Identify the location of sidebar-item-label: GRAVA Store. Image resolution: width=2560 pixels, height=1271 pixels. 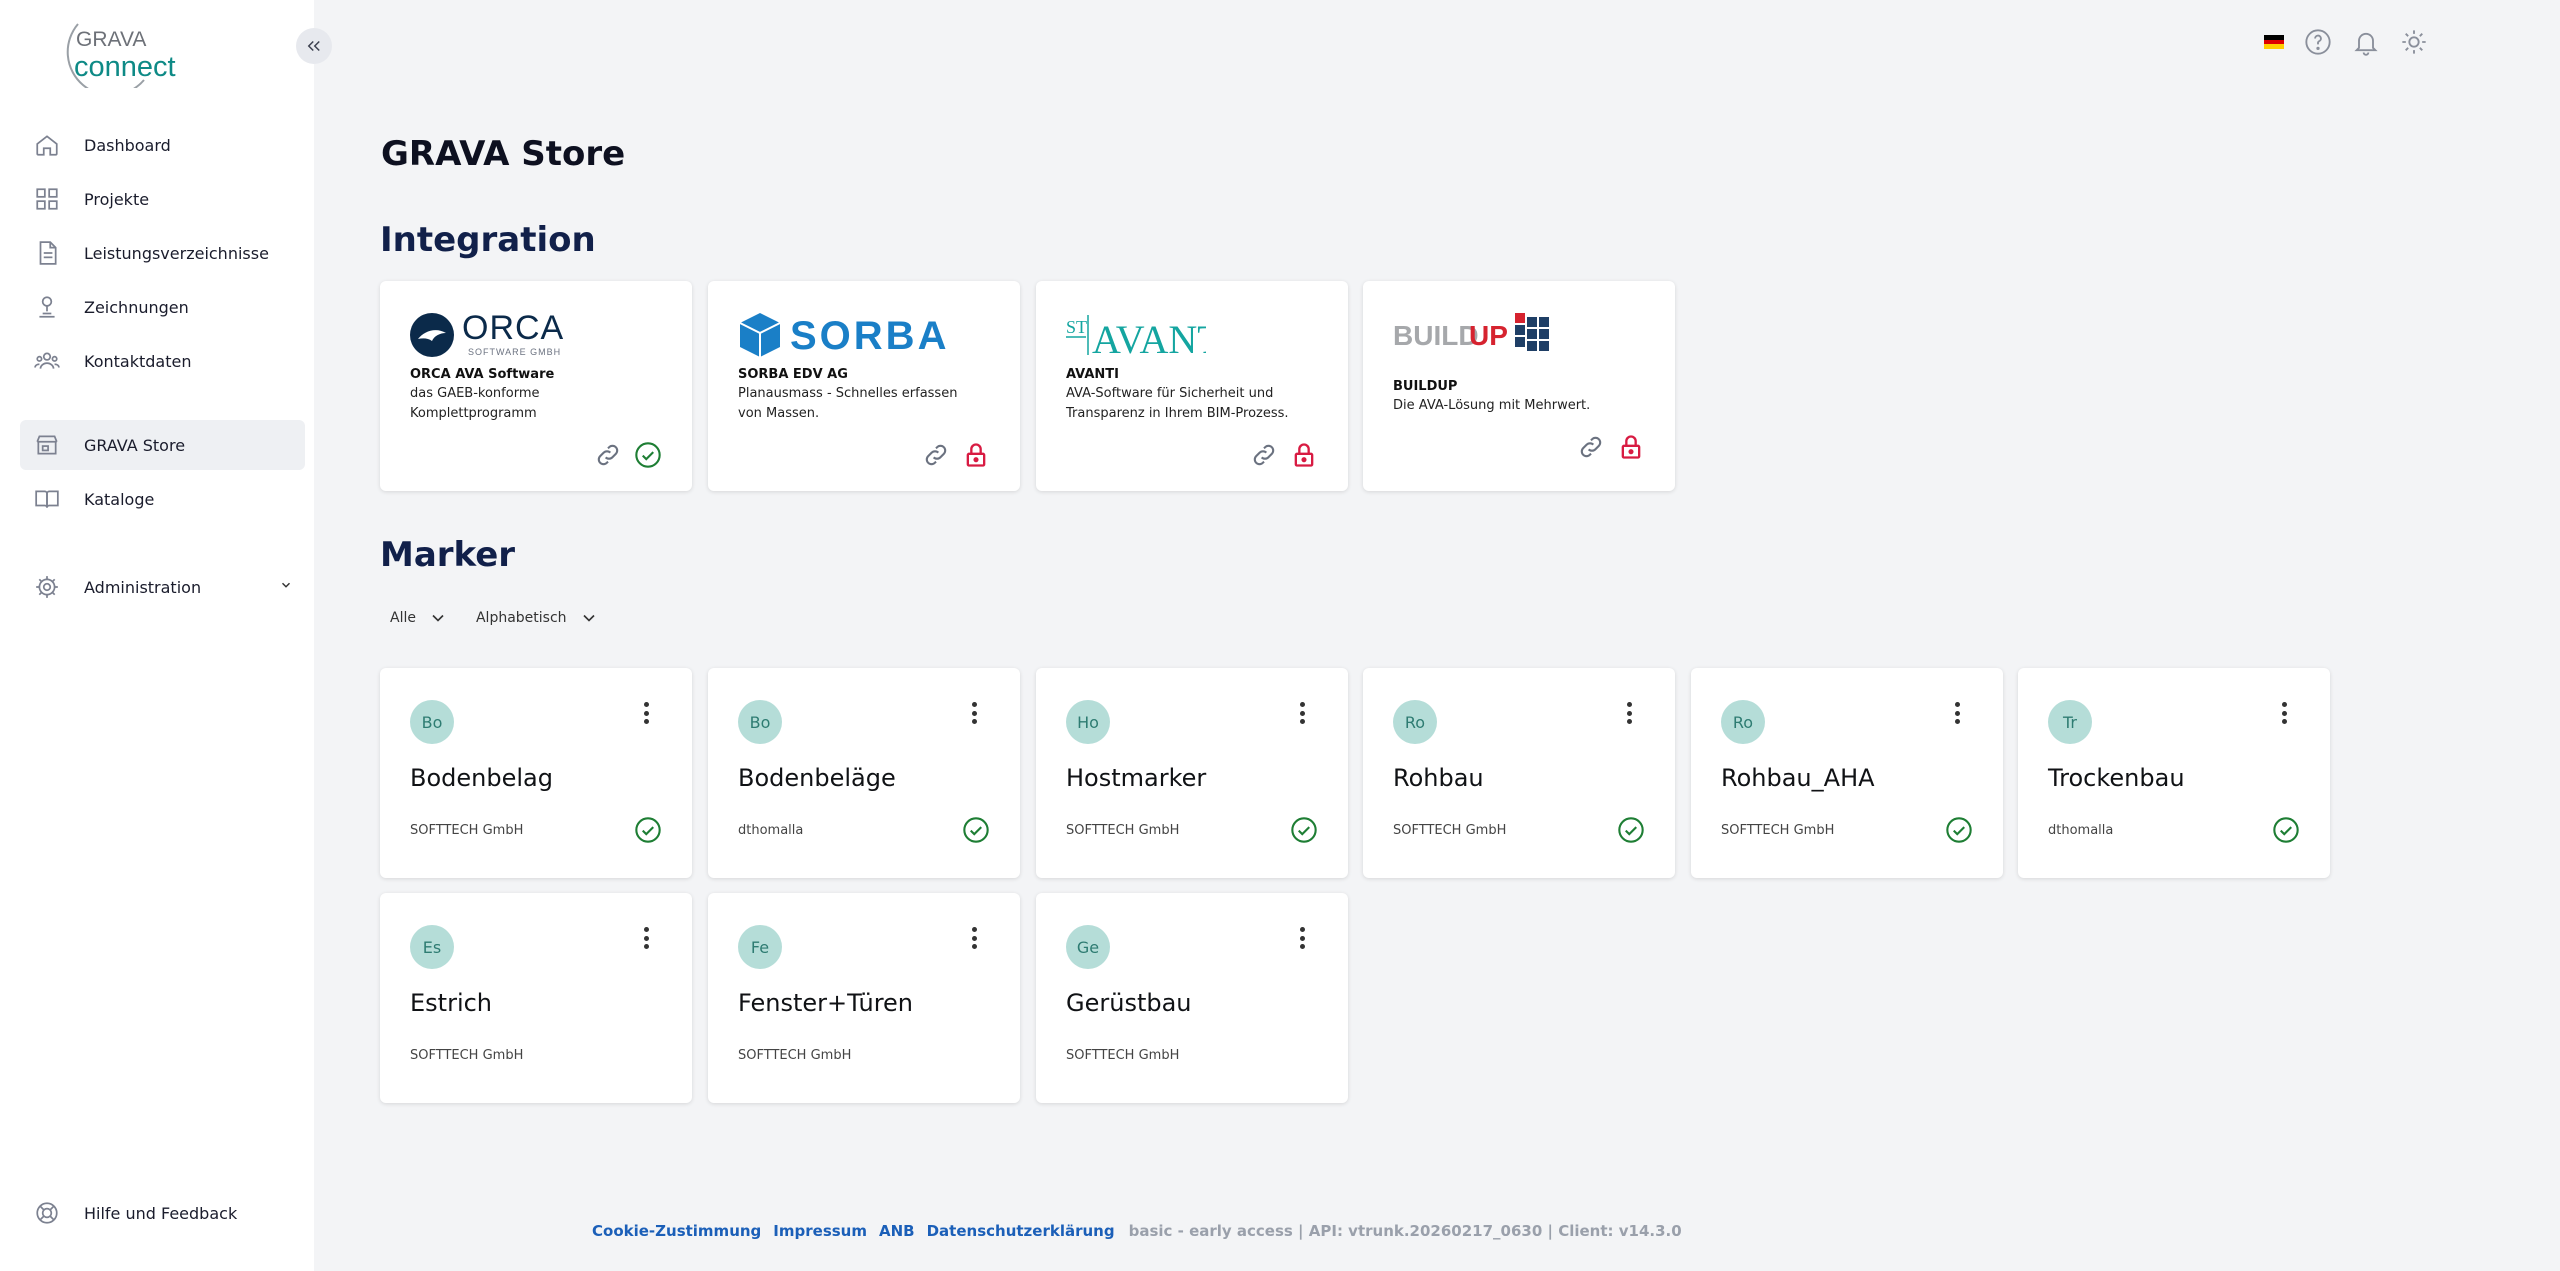
(135, 445).